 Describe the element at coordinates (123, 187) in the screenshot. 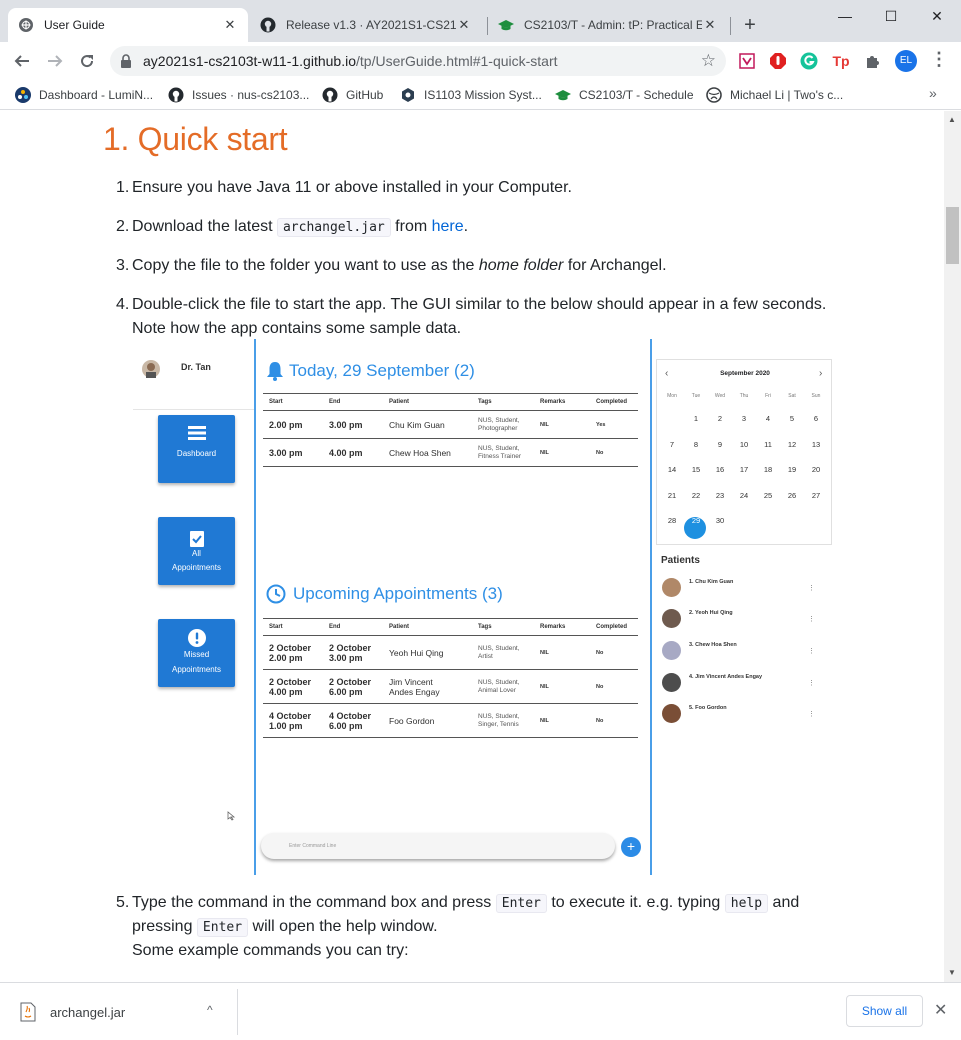

I see `step-number: 1.` at that location.